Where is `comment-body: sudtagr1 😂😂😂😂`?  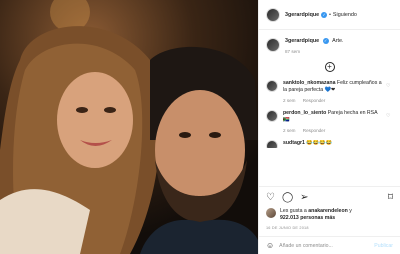
comment-body: sudtagr1 😂😂😂😂 is located at coordinates (333, 144).